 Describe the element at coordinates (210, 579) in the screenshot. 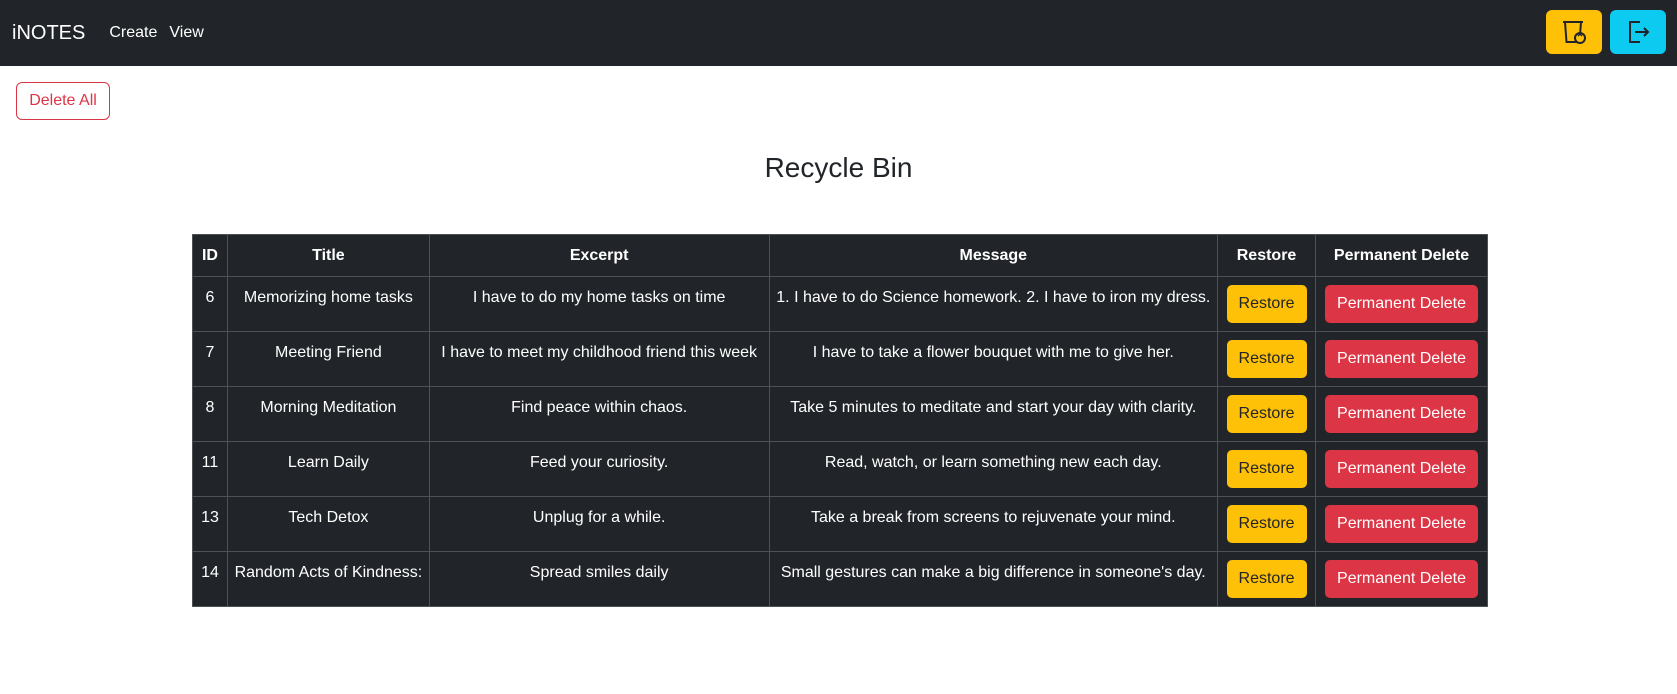

I see `cell-id: 14` at that location.